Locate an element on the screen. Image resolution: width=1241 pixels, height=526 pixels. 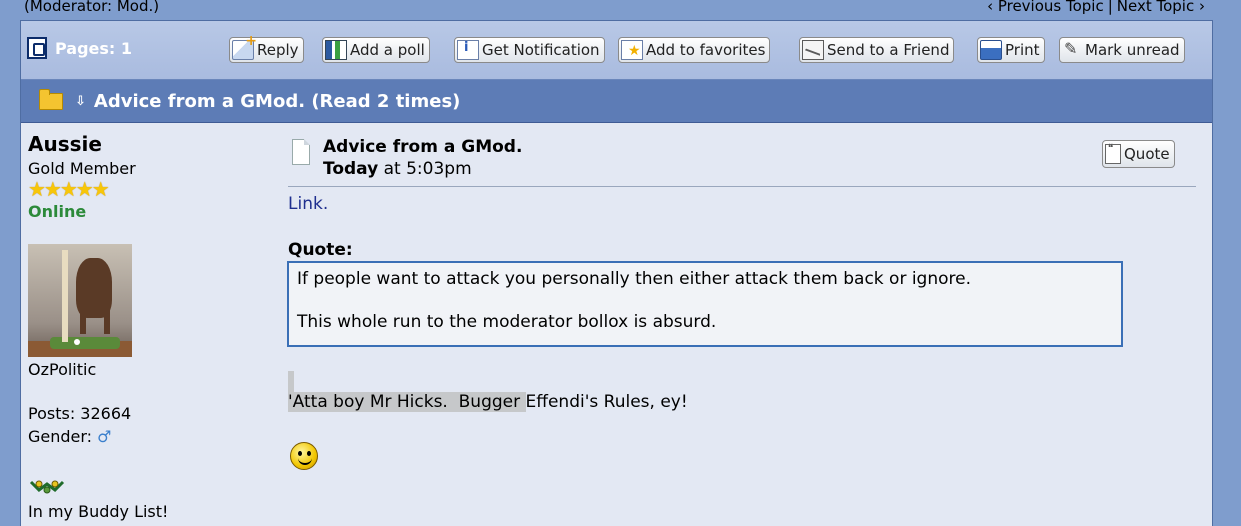
get-notification-button: Get Notification is located at coordinates (529, 50).